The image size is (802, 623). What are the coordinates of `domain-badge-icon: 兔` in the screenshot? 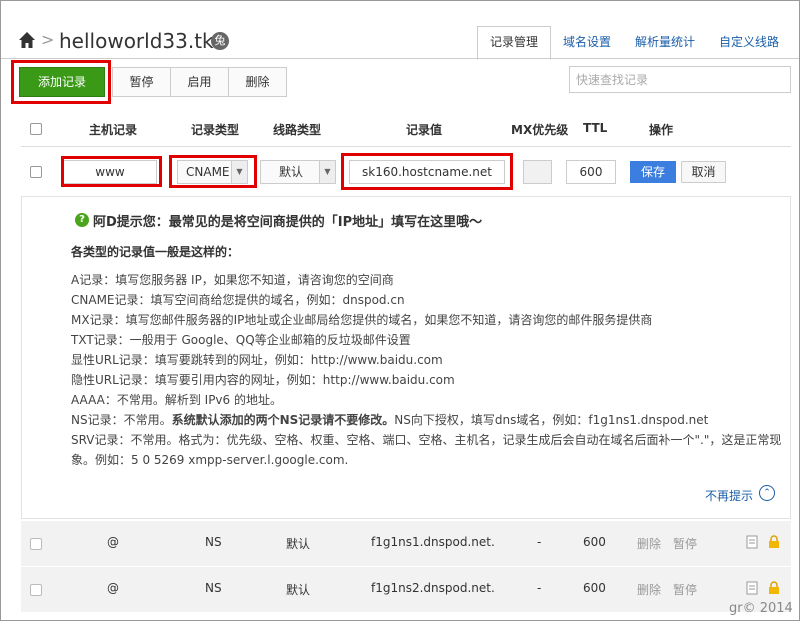 It's located at (220, 41).